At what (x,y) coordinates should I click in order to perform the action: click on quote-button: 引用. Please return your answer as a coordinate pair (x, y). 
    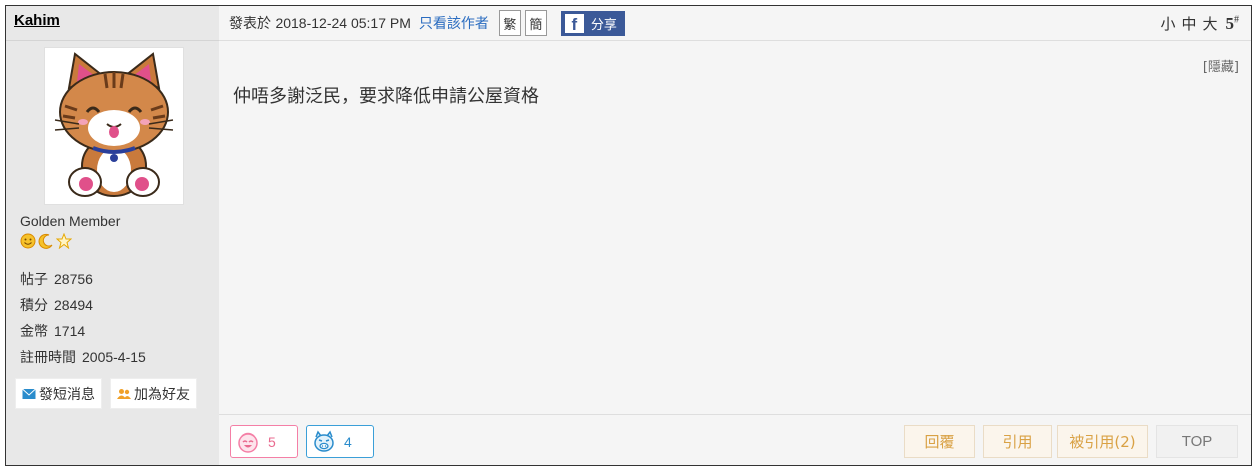
    Looking at the image, I should click on (1017, 441).